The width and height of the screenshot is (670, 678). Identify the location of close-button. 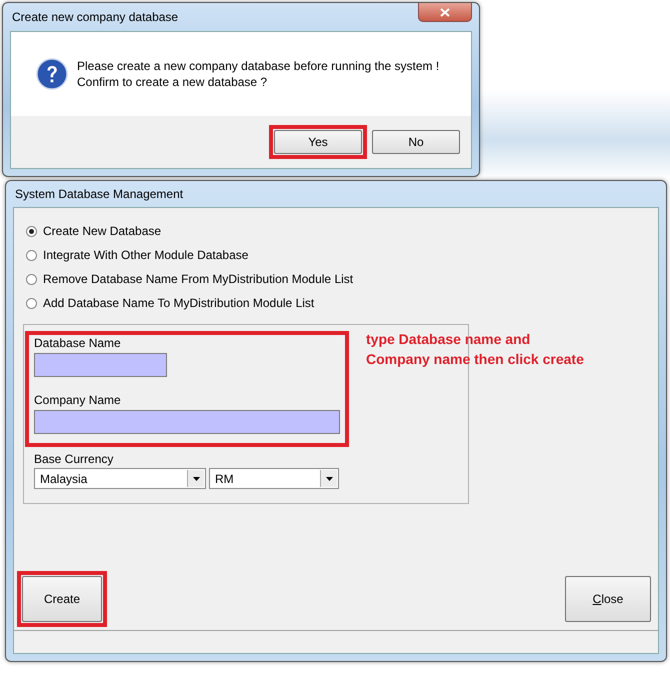
(445, 12).